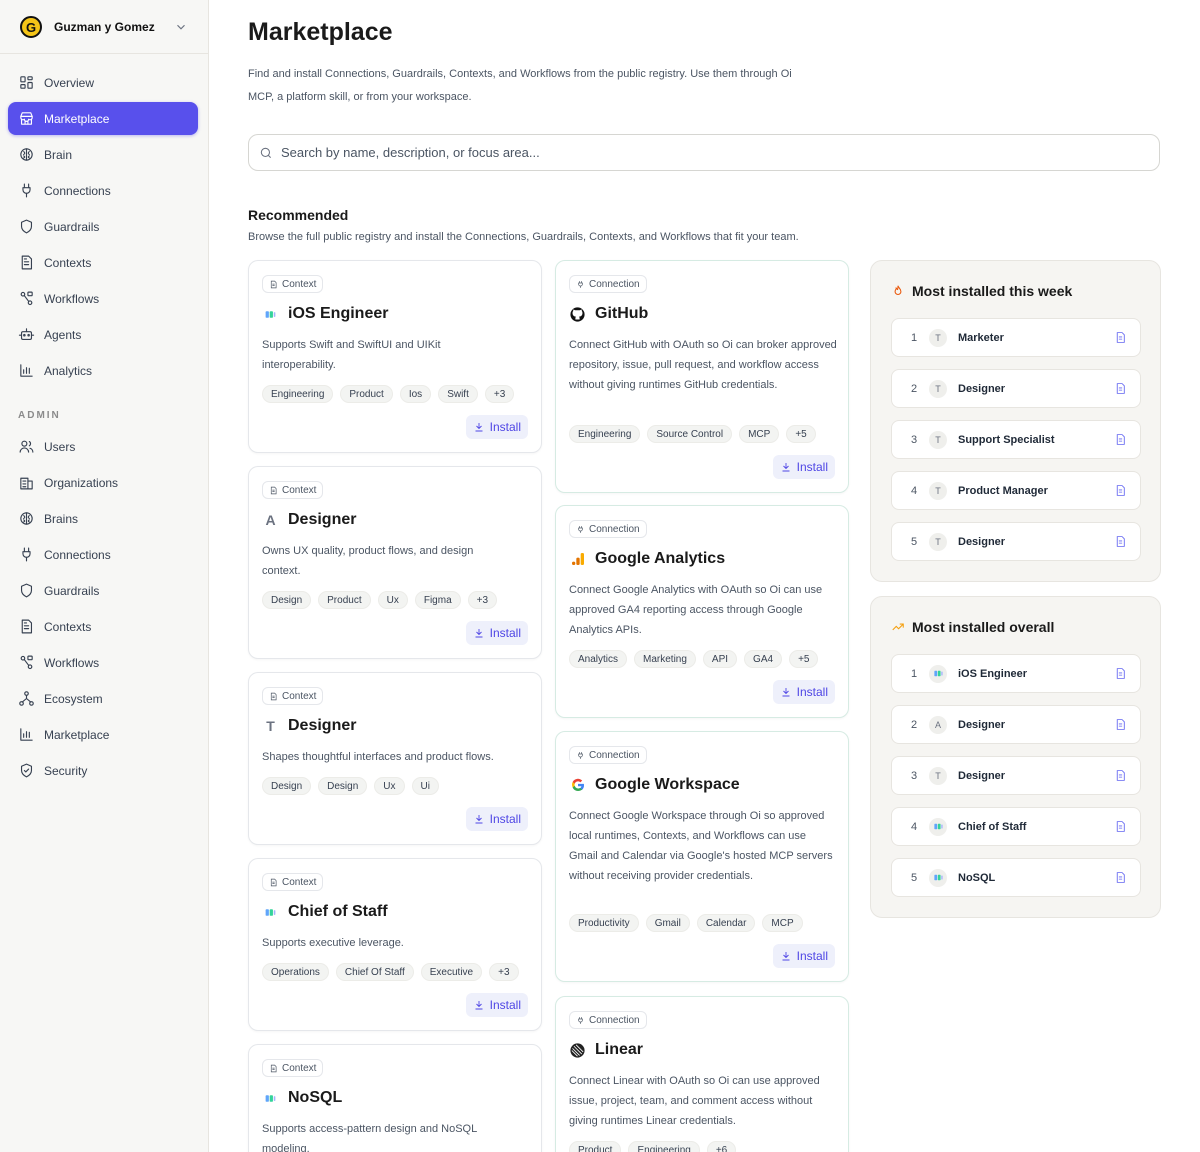 This screenshot has height=1152, width=1200. I want to click on card-title: A Designer, so click(309, 520).